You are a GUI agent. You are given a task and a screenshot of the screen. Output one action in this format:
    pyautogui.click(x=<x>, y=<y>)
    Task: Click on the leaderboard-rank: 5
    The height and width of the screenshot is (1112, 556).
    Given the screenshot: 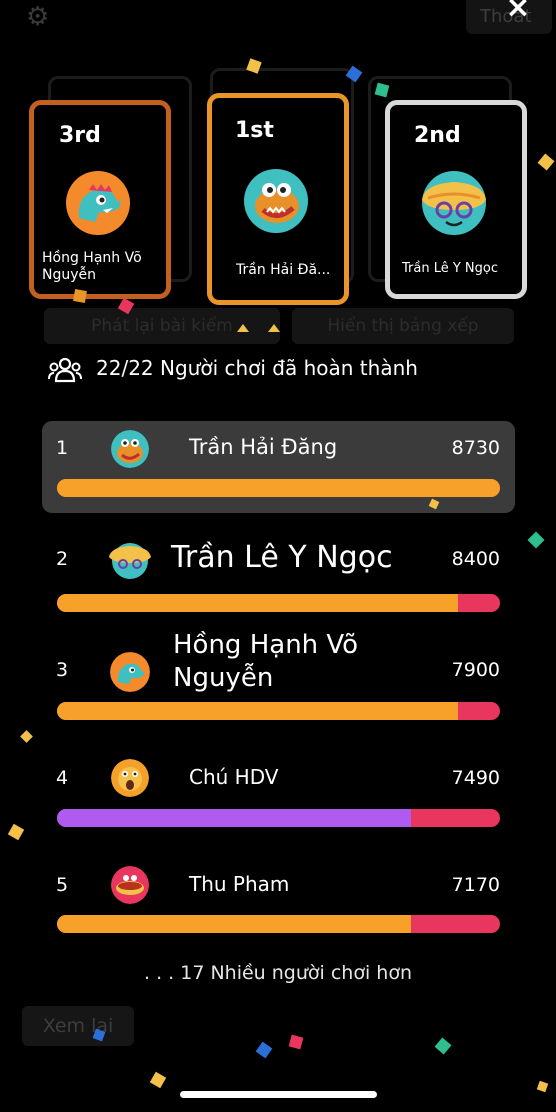 What is the action you would take?
    pyautogui.click(x=62, y=885)
    